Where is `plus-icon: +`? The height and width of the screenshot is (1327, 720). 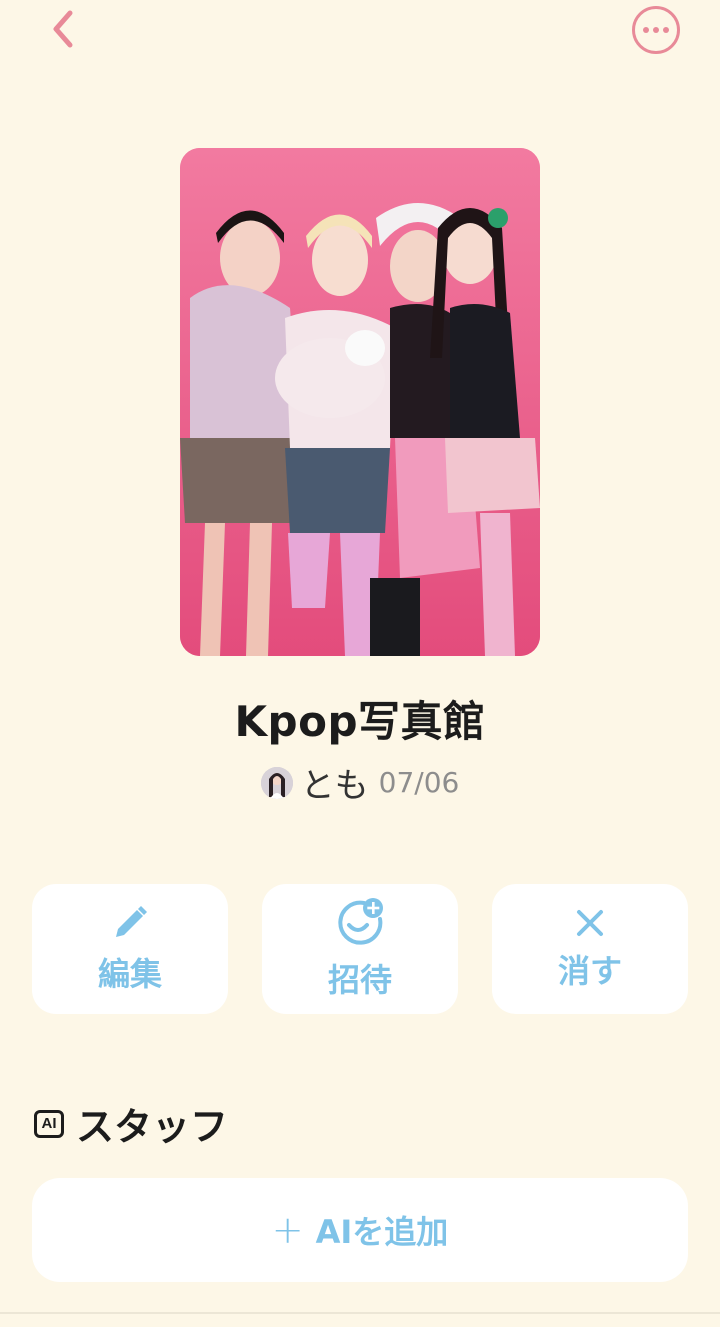
plus-icon: + is located at coordinates (287, 1230).